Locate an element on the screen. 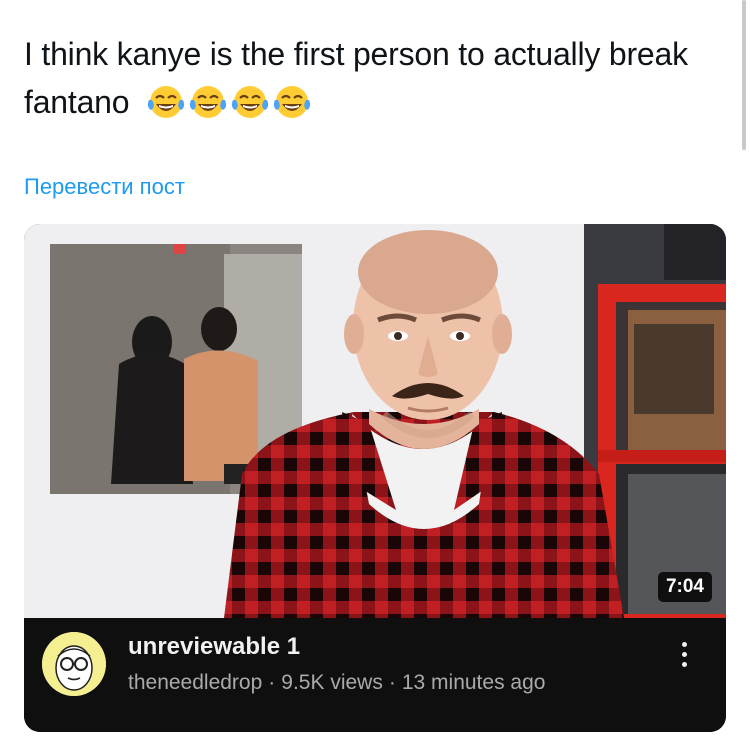 This screenshot has height=745, width=750. view-count: 9.5K views is located at coordinates (332, 682).